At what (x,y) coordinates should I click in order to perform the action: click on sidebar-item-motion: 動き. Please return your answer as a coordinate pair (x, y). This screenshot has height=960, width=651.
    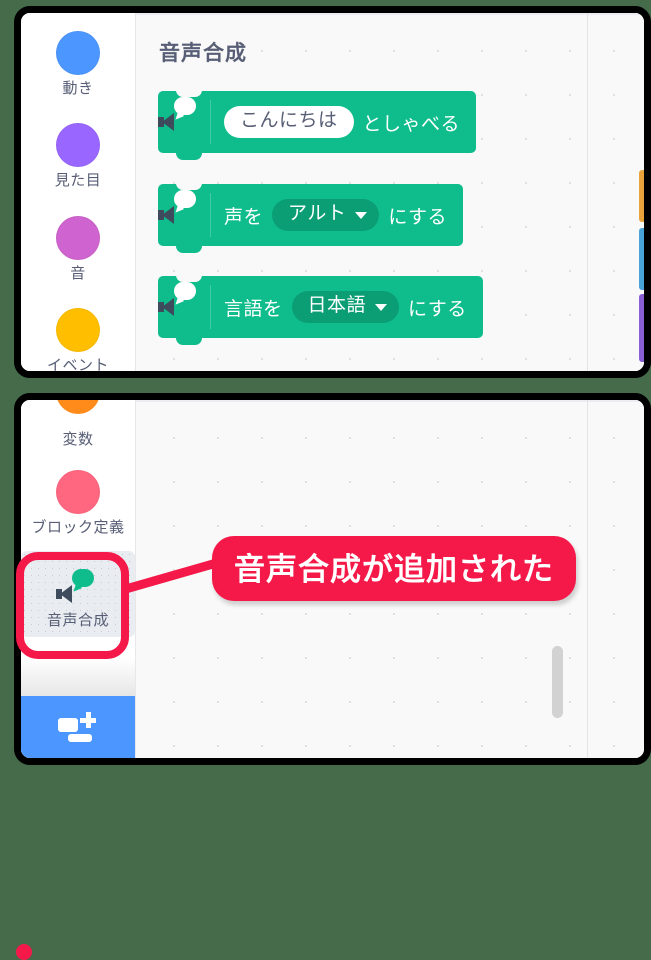
    Looking at the image, I should click on (78, 61).